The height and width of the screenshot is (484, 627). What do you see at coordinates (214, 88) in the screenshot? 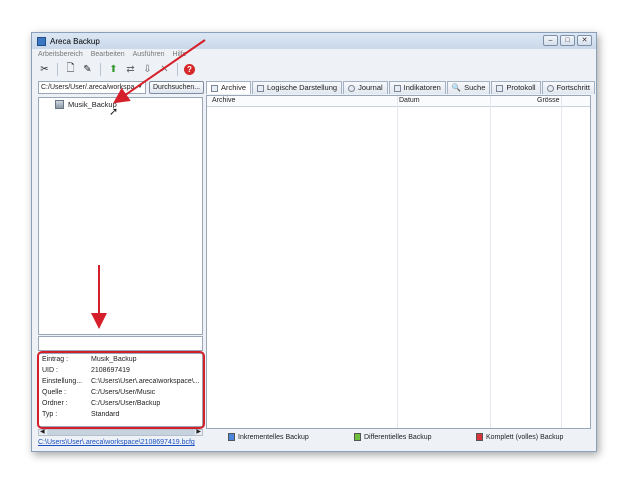
I see `archive-icon` at bounding box center [214, 88].